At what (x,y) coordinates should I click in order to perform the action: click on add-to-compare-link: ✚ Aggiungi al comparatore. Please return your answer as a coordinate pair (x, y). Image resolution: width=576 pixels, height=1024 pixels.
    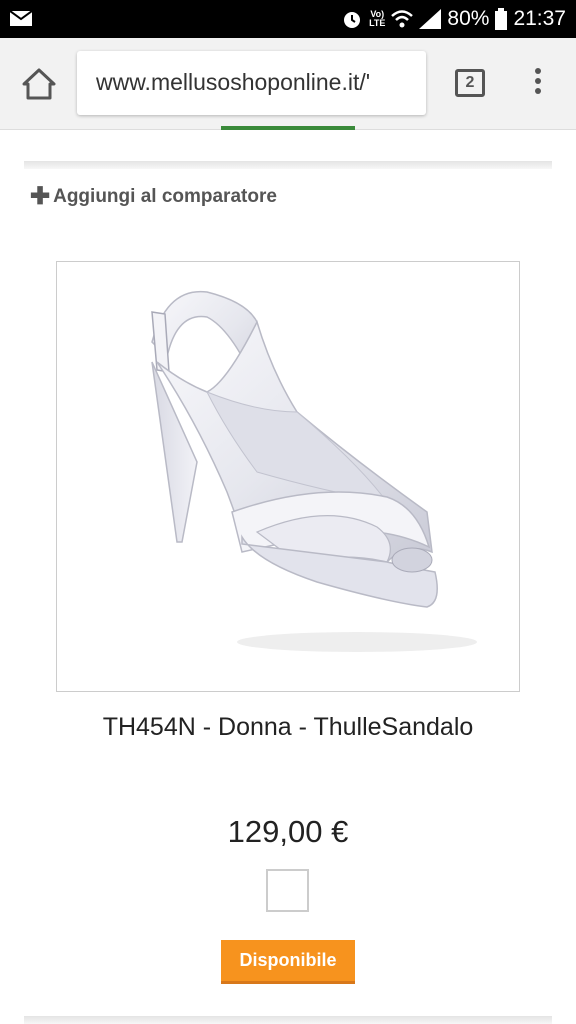
    Looking at the image, I should click on (153, 196).